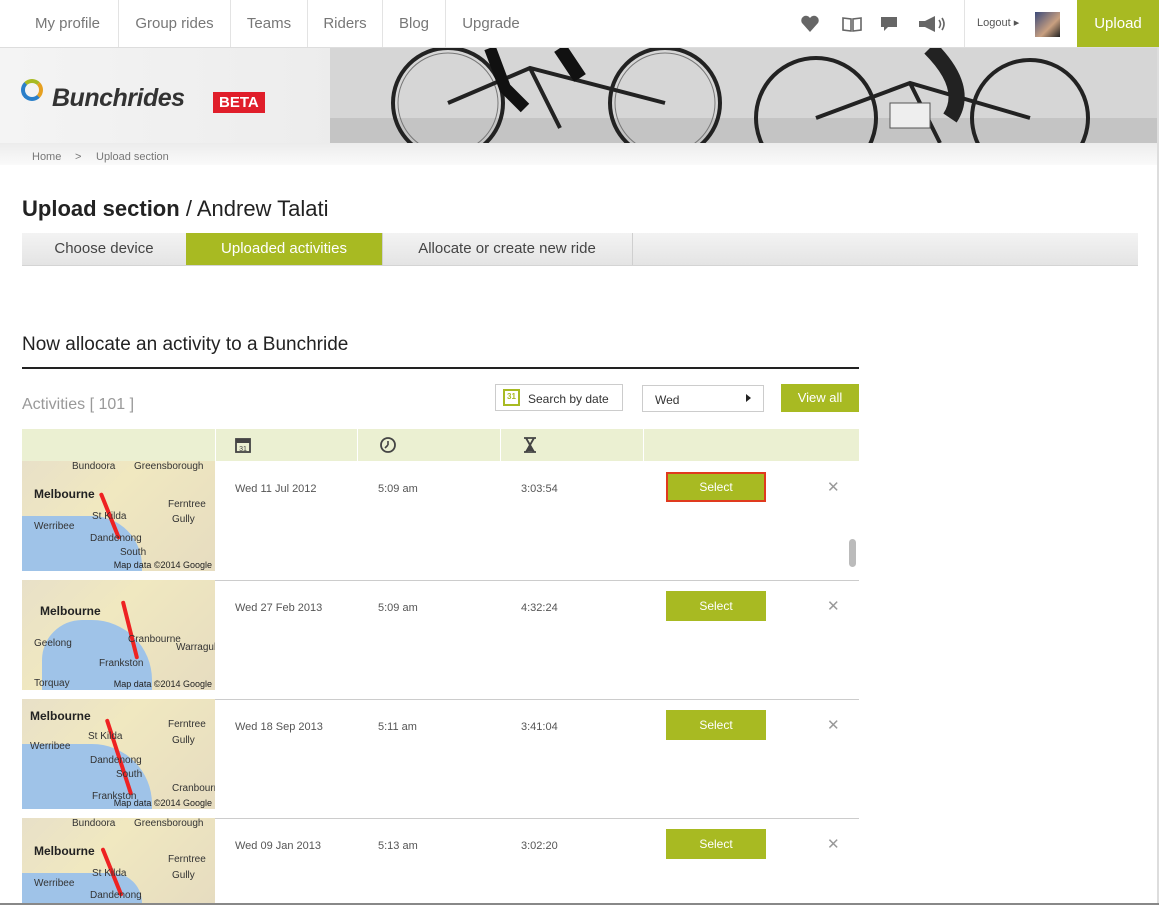 This screenshot has height=905, width=1159. What do you see at coordinates (276, 489) in the screenshot?
I see `activity-date: Wed 11 Jul 2012` at bounding box center [276, 489].